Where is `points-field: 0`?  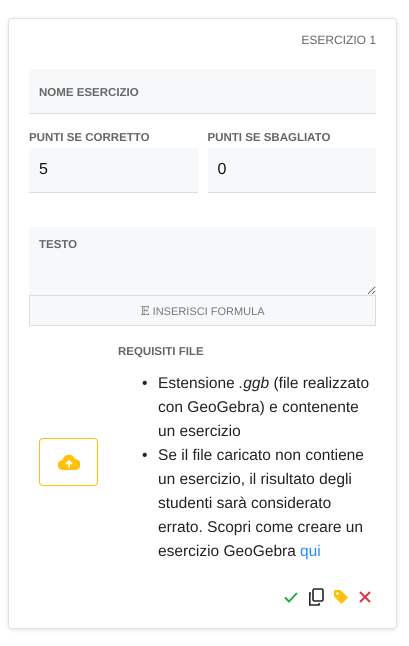 points-field: 0 is located at coordinates (292, 170).